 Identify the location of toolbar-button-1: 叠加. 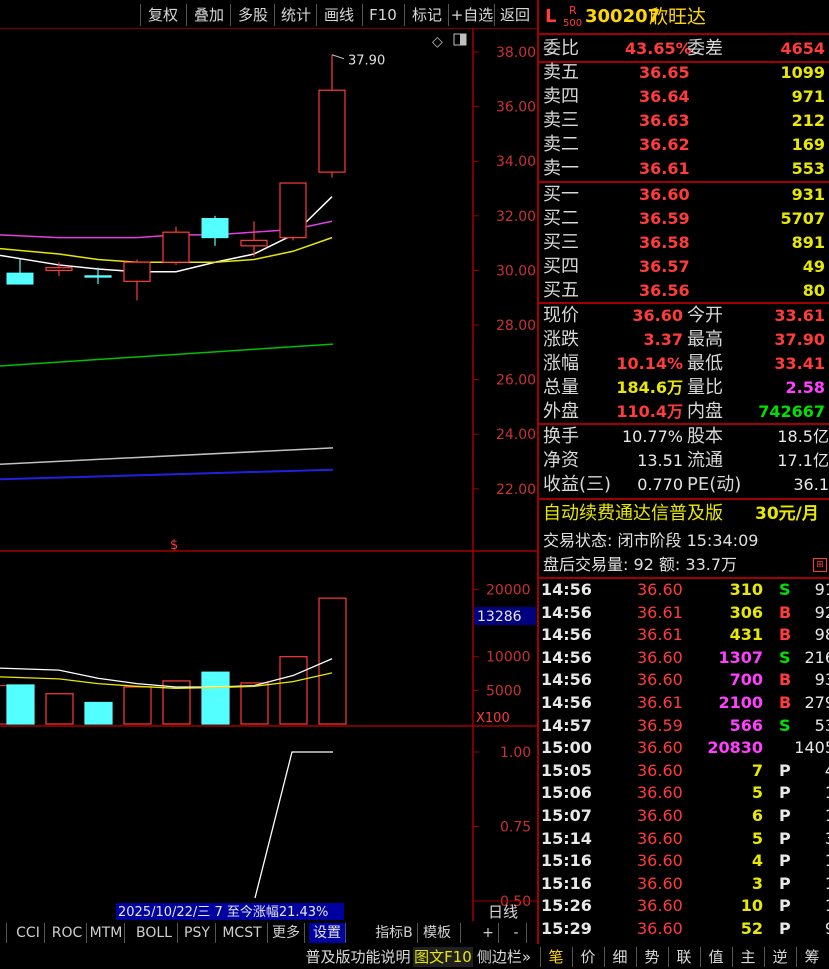
(208, 15).